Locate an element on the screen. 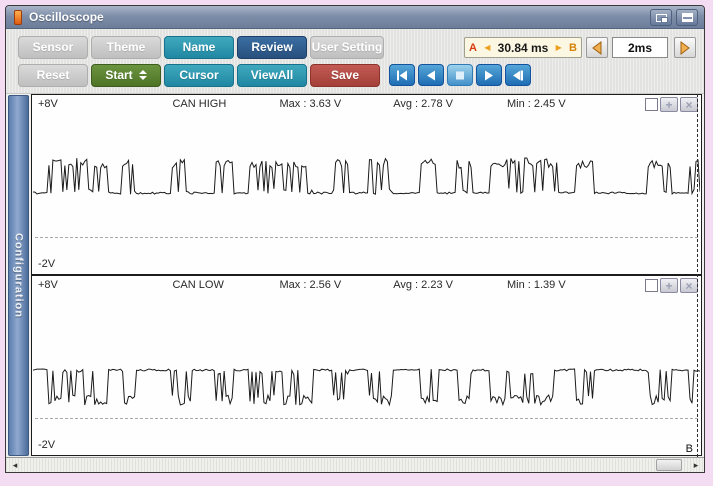  titlebar: Oscilloscope is located at coordinates (355, 17).